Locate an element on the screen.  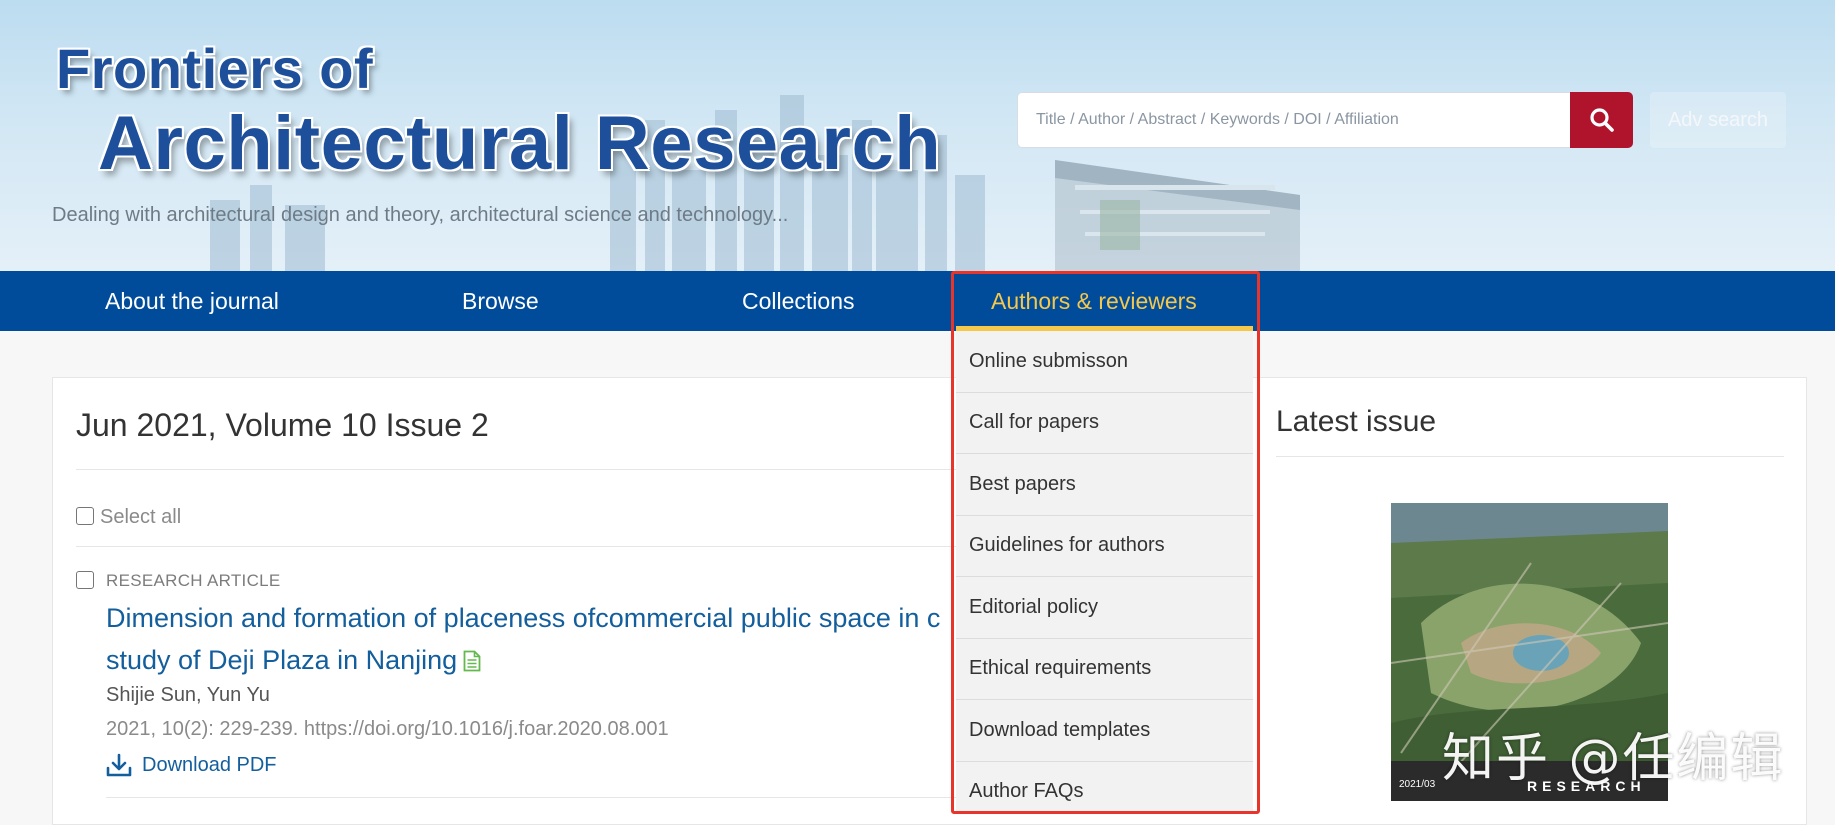
article-authors: Shijie Sun, Yun Yu is located at coordinates (188, 695).